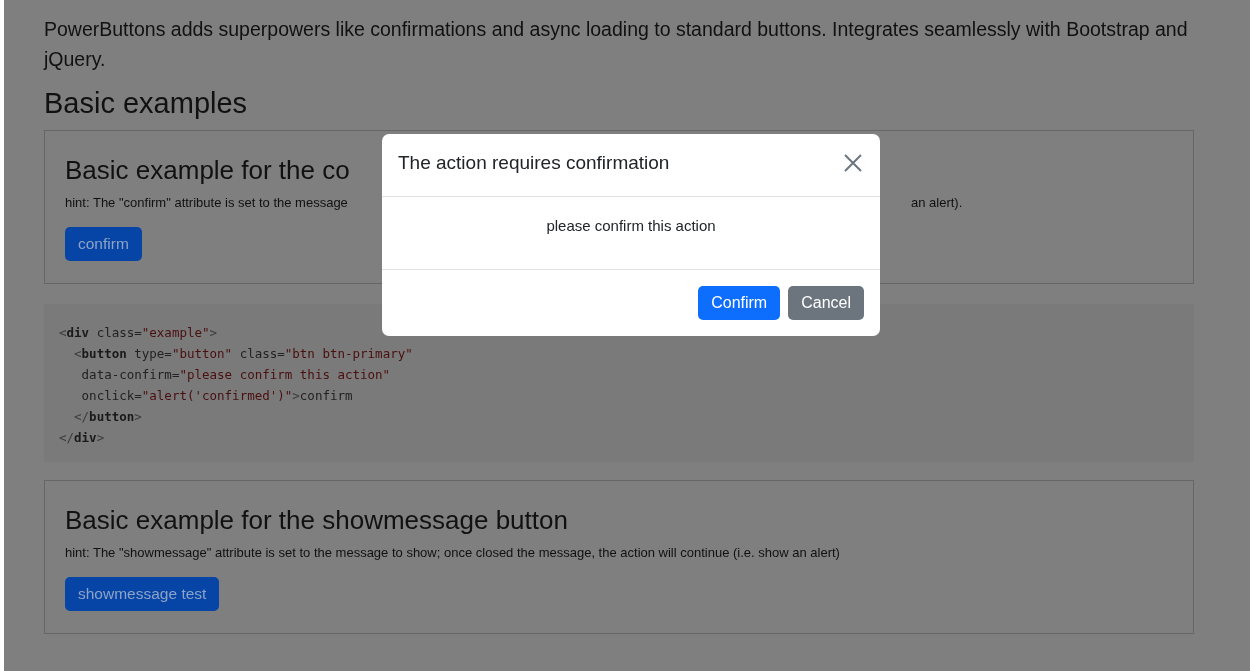 The height and width of the screenshot is (671, 1257). Describe the element at coordinates (146, 103) in the screenshot. I see `section-heading: Basic examples` at that location.